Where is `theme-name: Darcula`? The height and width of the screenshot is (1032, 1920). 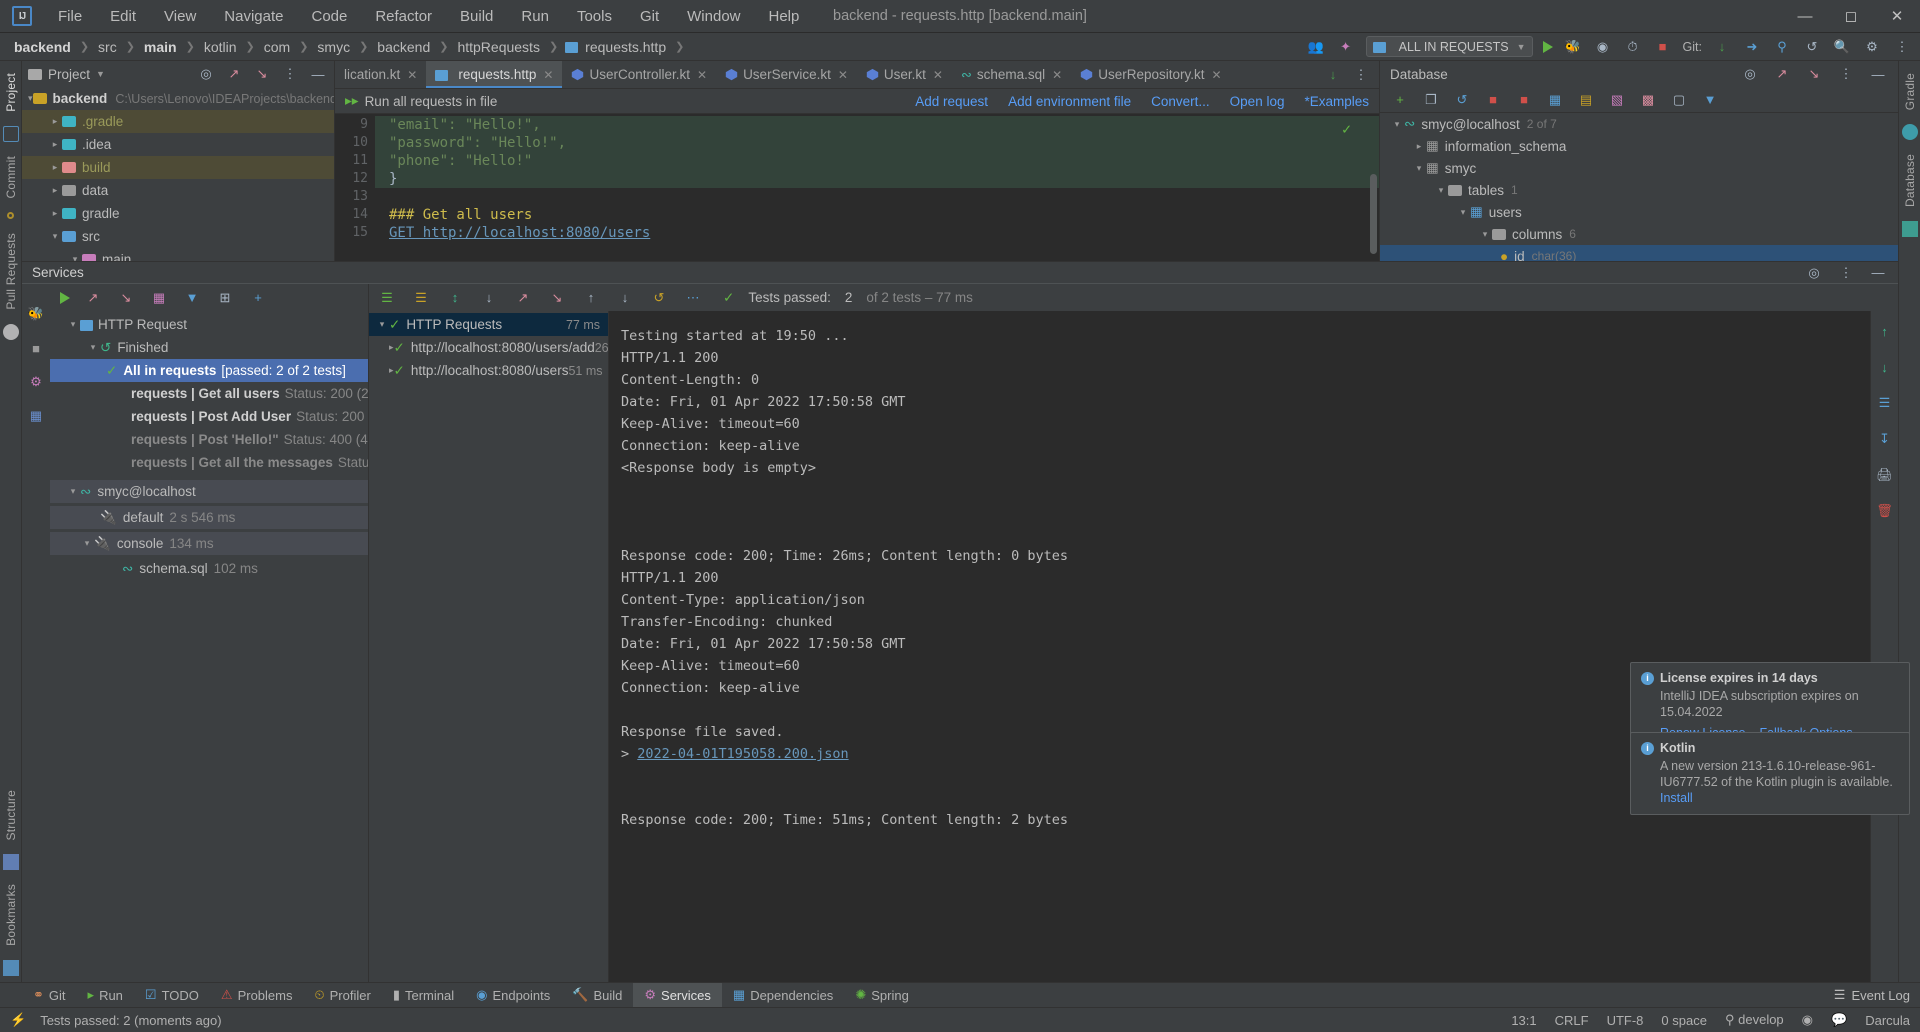
theme-name: Darcula is located at coordinates (1887, 1020).